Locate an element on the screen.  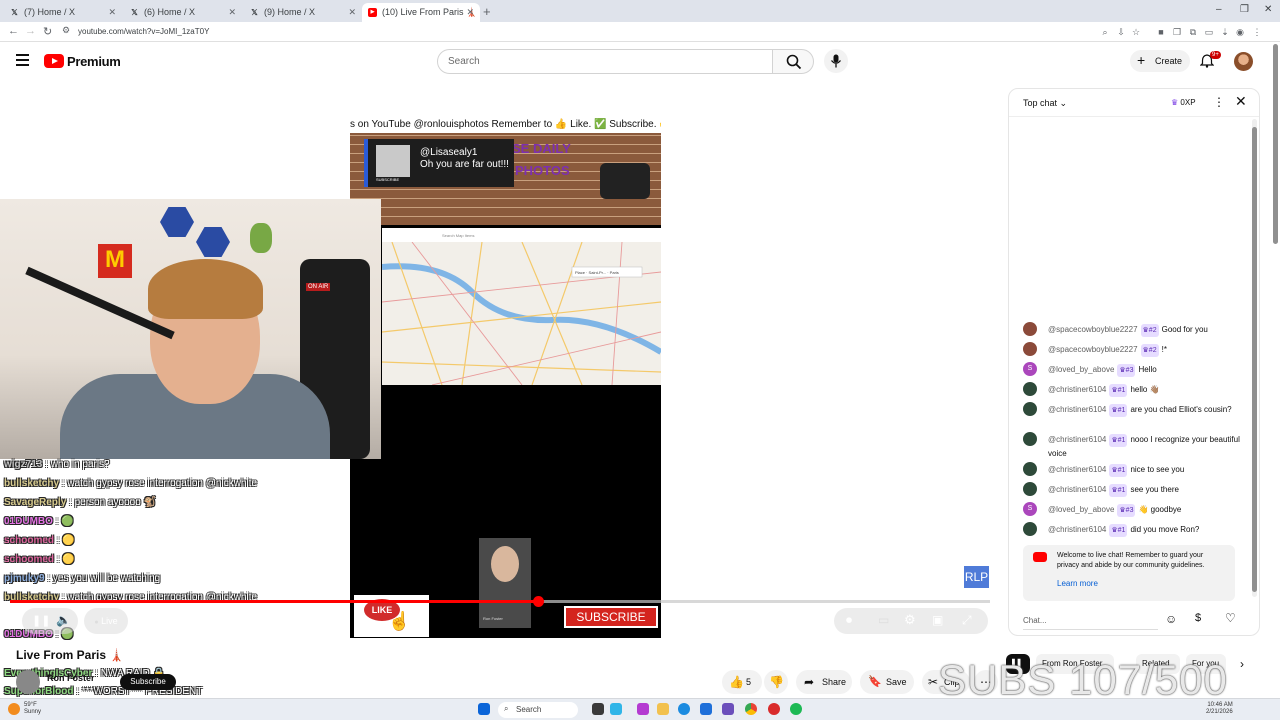
bookmark-star-icon: ☆ is located at coordinates (1136, 32).